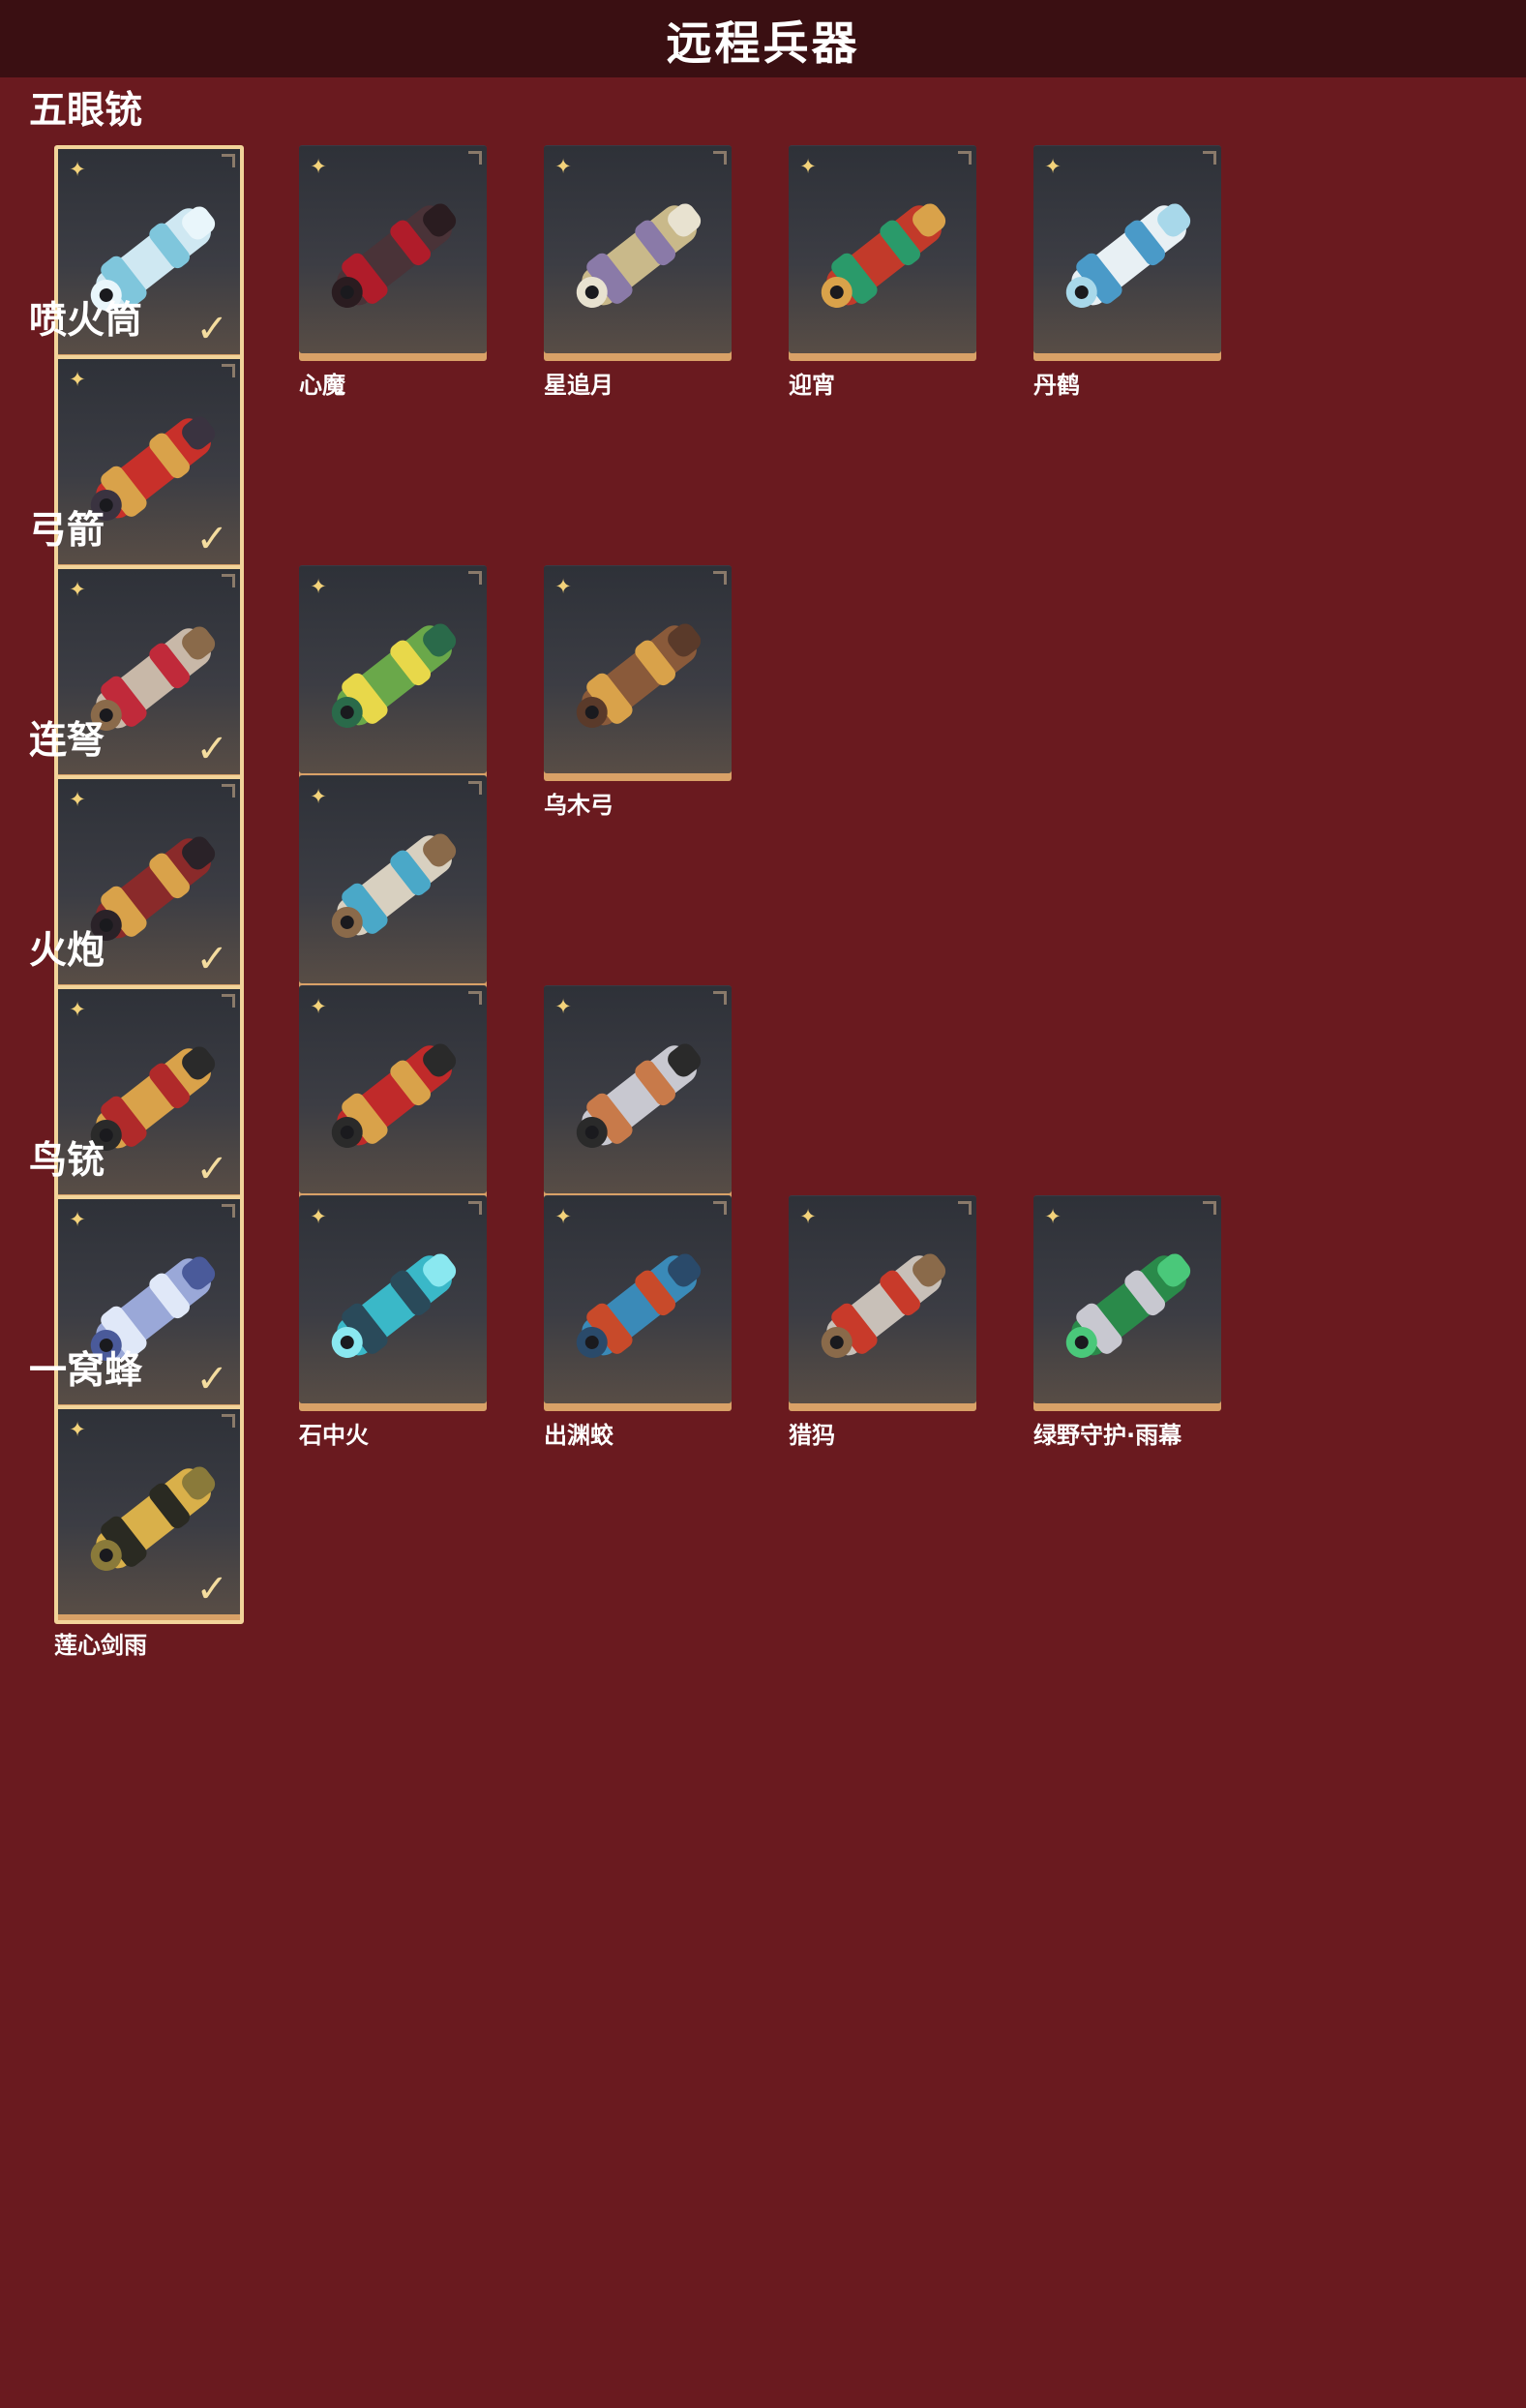  What do you see at coordinates (780, 1535) in the screenshot?
I see `weapon-grid: ✦ ✓ 莲心剑雨` at bounding box center [780, 1535].